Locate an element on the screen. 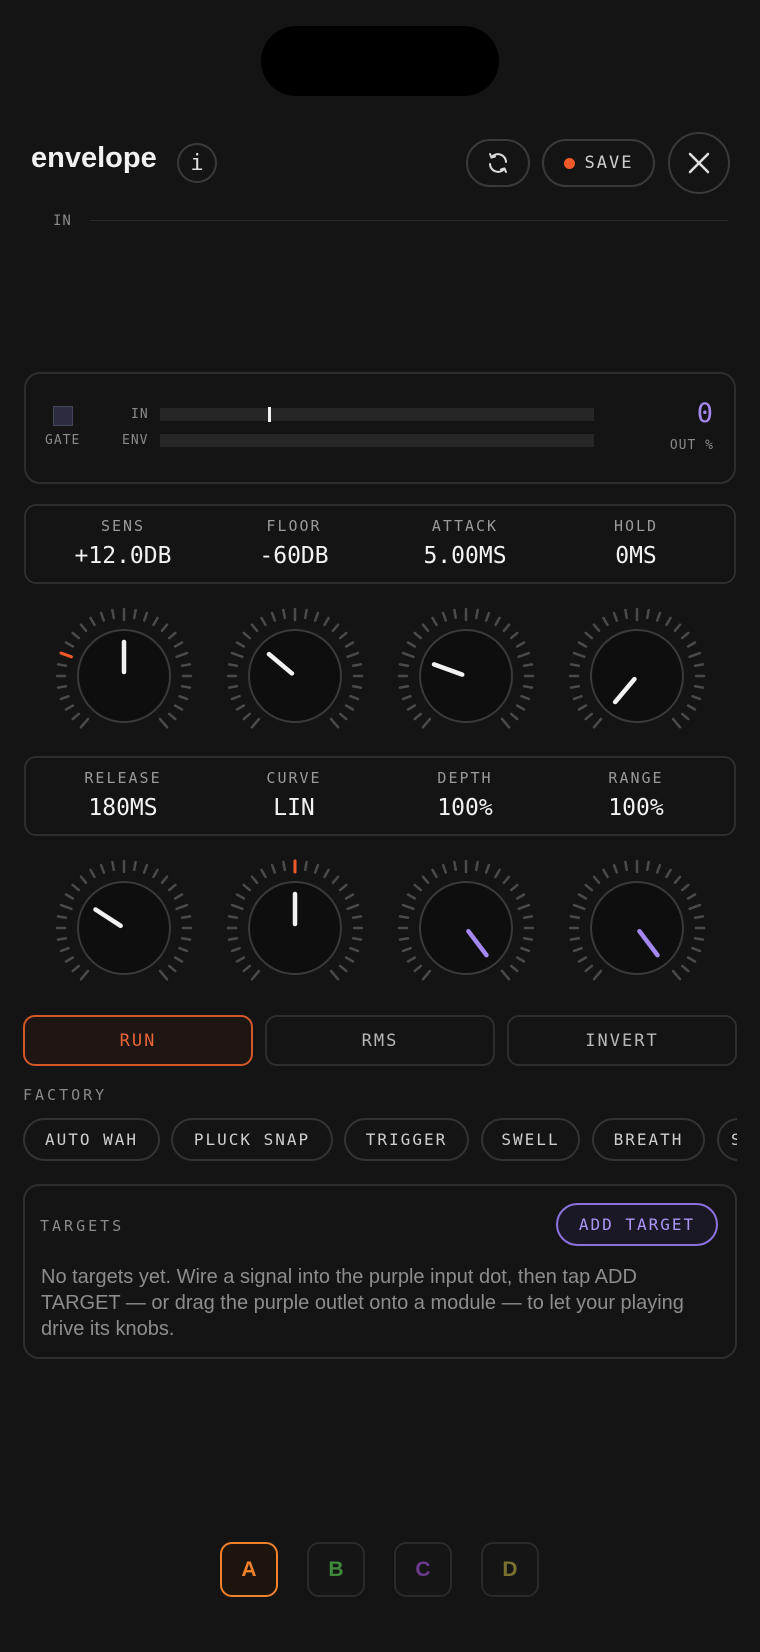 The width and height of the screenshot is (760, 1652). preset-chip-auto-wah: AUTO WAH is located at coordinates (91, 1139).